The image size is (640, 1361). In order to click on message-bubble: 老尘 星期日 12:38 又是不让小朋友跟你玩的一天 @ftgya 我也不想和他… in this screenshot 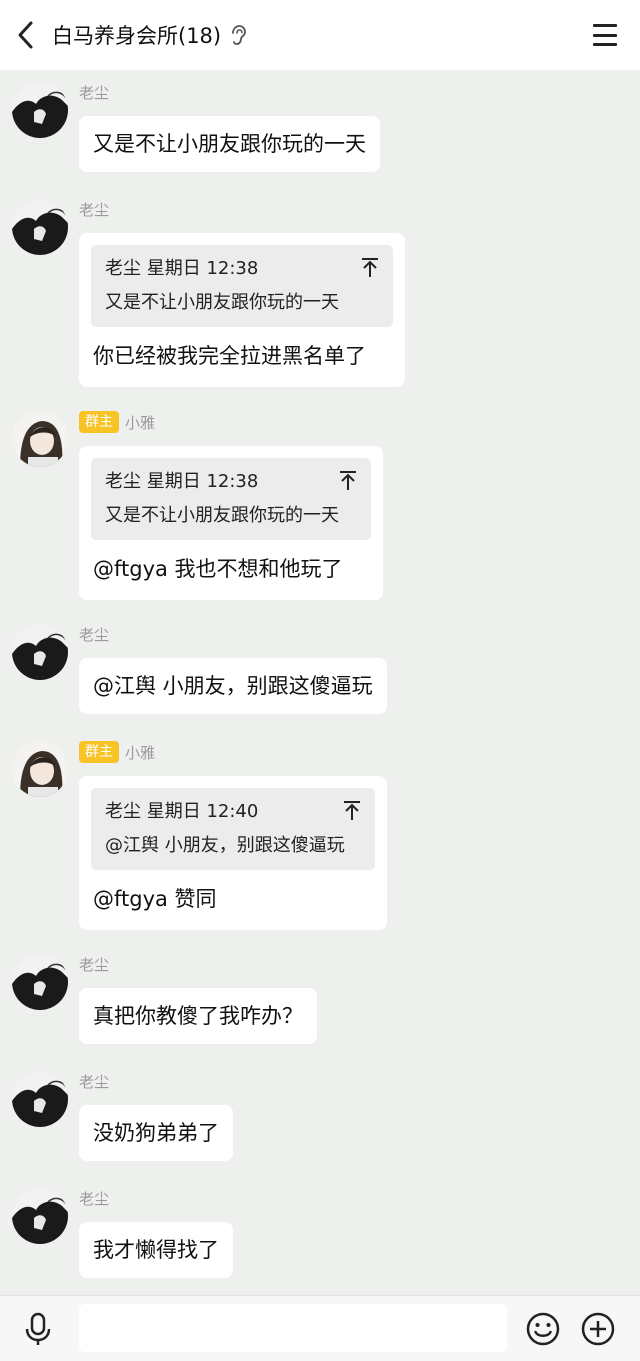, I will do `click(231, 523)`.